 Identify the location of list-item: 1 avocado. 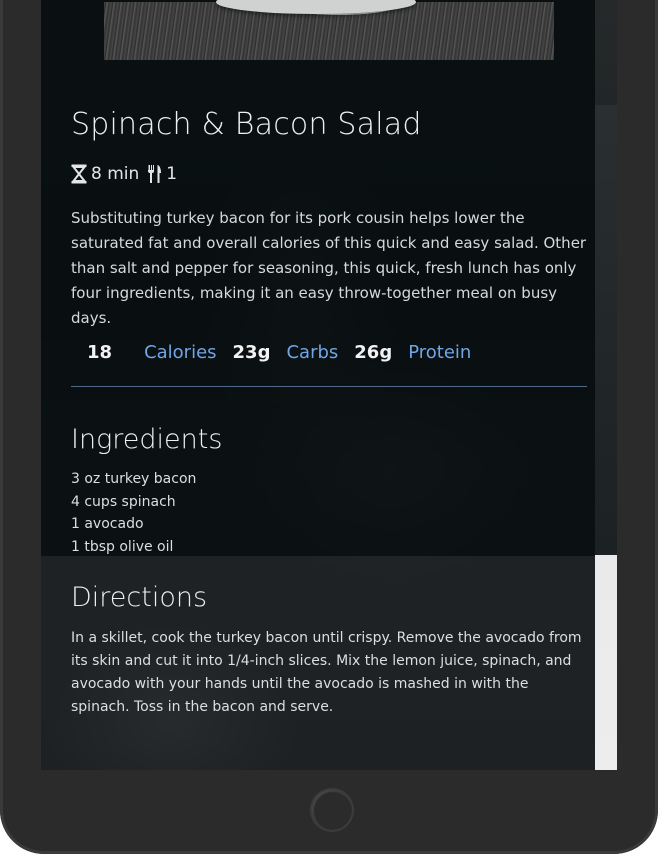
(107, 524).